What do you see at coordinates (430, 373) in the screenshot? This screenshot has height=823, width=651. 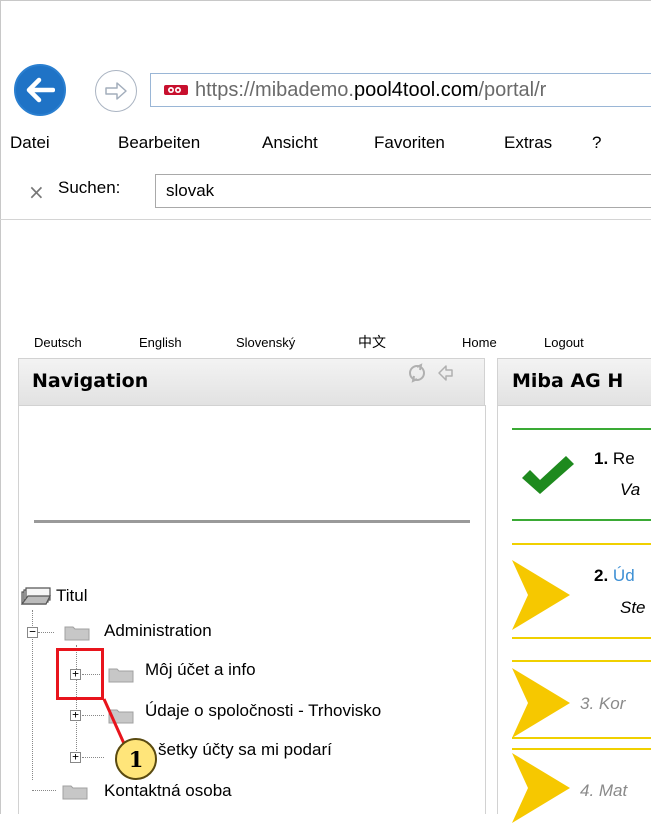 I see `nav-header-icons` at bounding box center [430, 373].